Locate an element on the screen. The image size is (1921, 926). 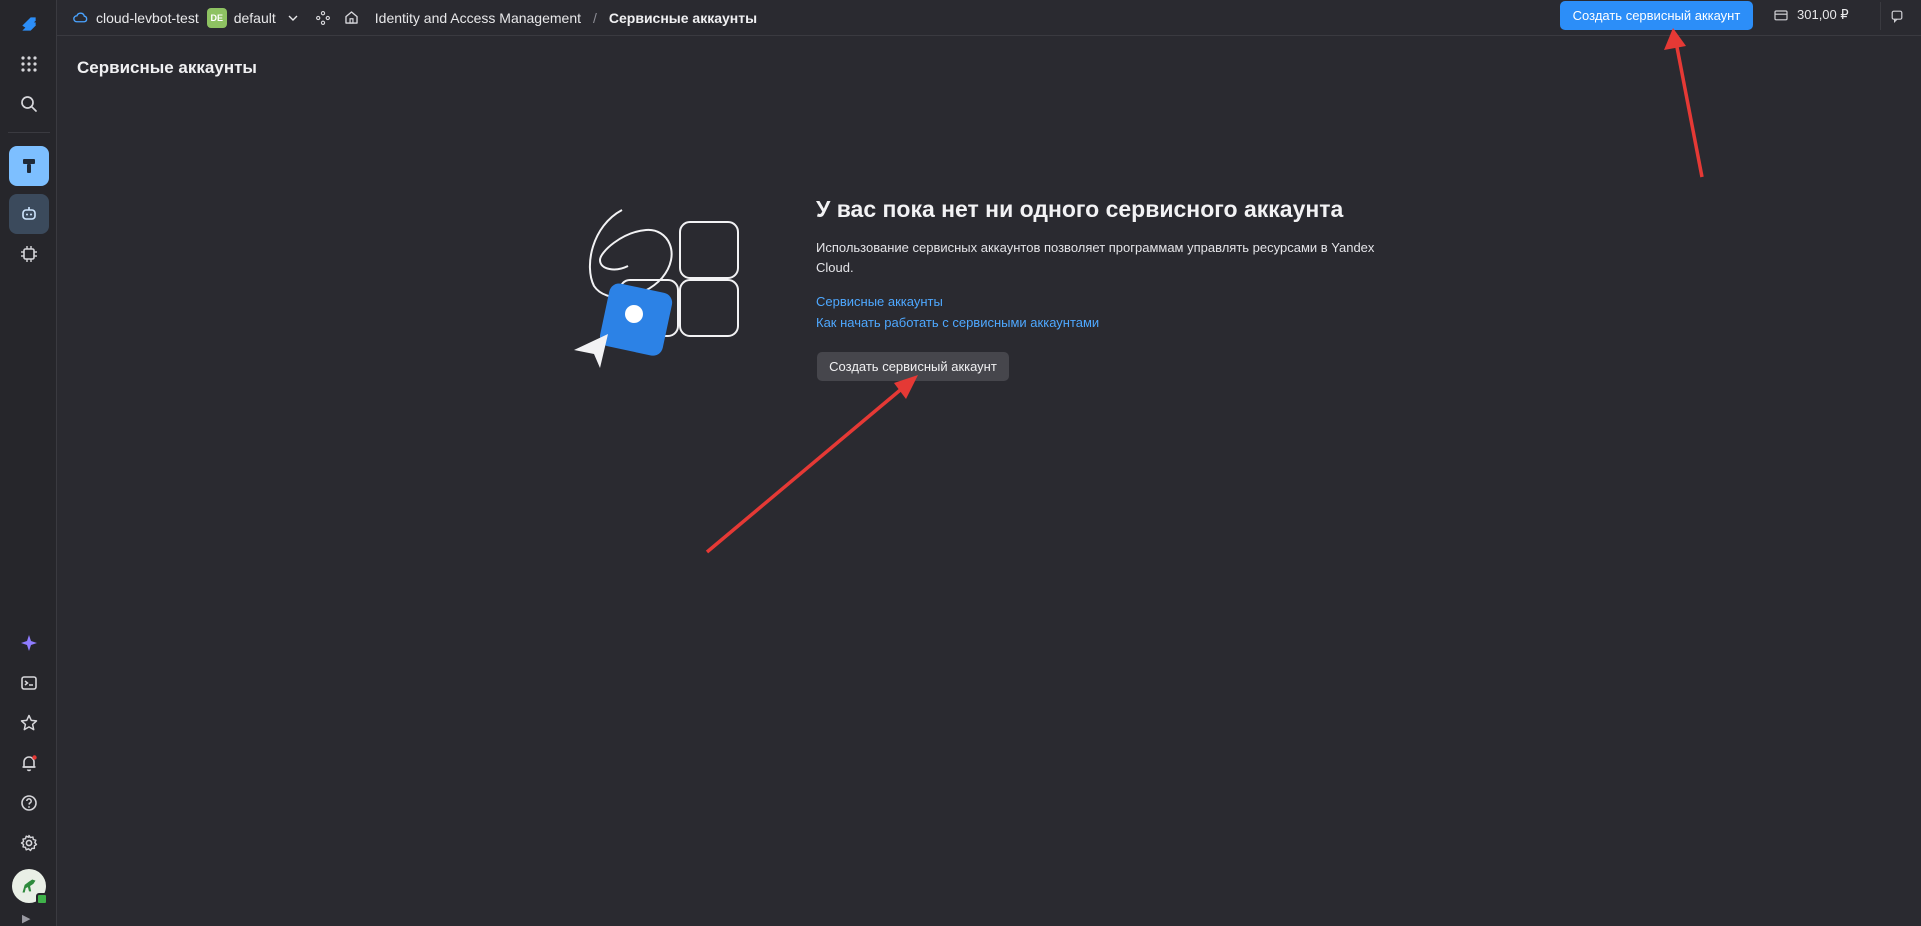
logo-icon is located at coordinates (29, 24).